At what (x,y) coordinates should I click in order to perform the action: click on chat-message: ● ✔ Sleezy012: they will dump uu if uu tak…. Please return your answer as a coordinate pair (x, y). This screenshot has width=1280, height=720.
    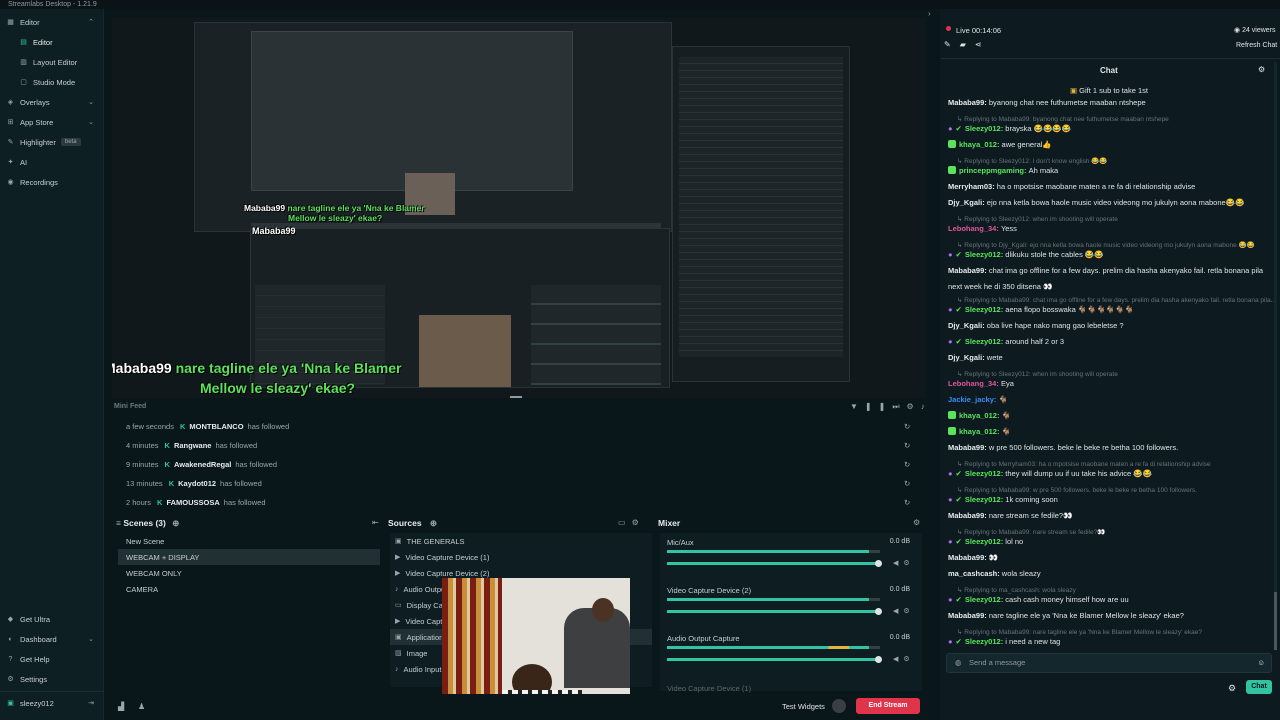
    Looking at the image, I should click on (1050, 473).